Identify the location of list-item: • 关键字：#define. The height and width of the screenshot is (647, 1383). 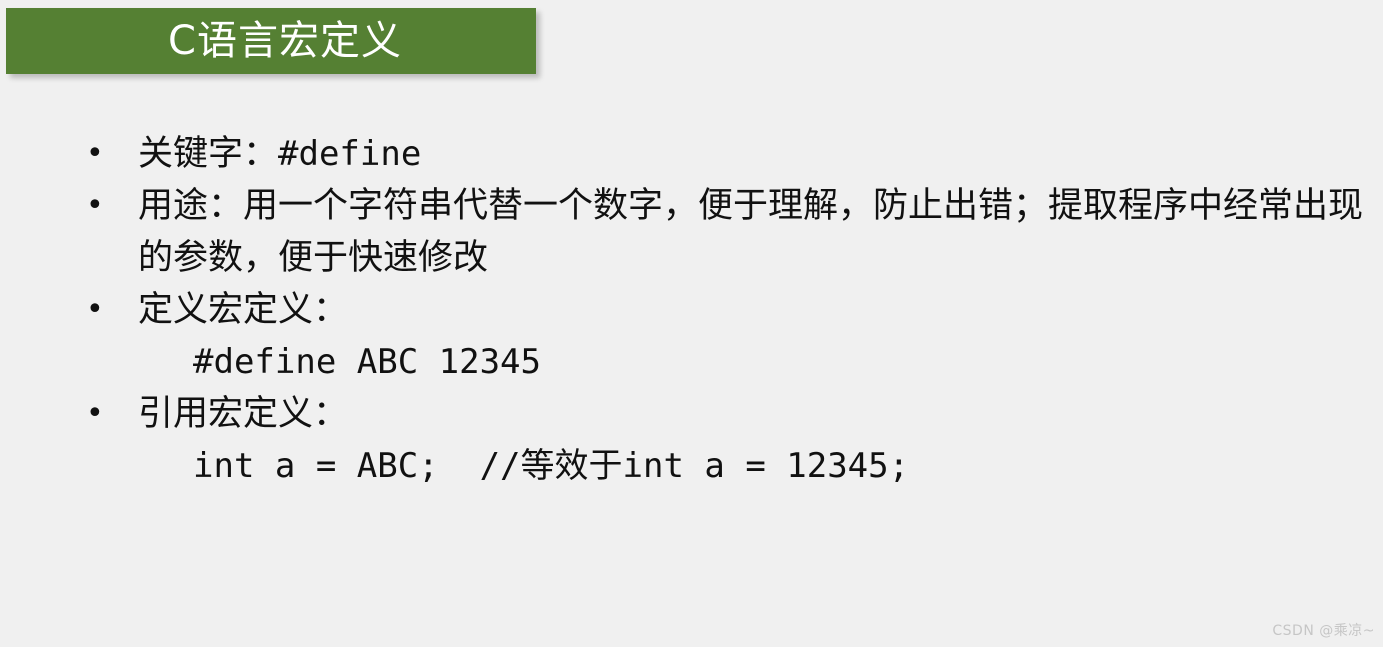
(691, 154).